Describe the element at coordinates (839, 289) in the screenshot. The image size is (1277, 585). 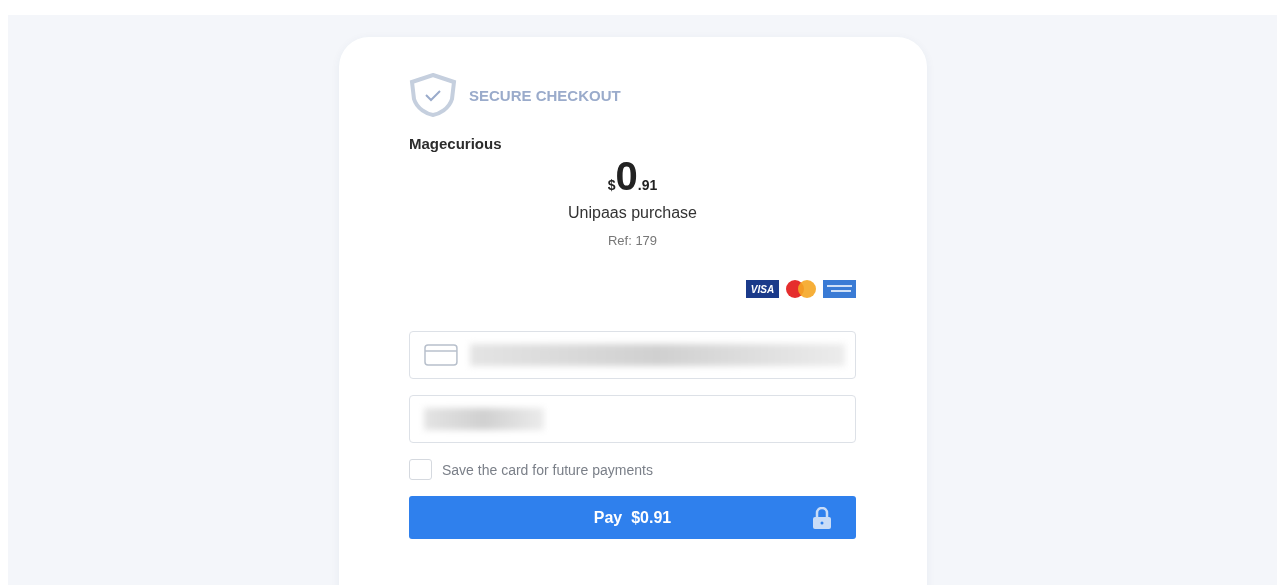
I see `card-brand-logo-icon` at that location.